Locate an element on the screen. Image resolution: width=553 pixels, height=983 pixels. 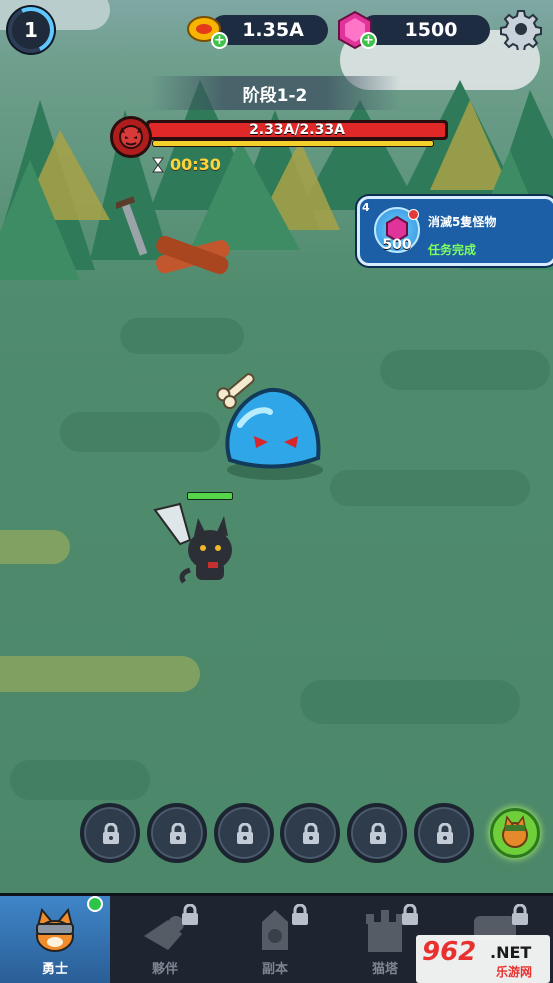
add-gold-button: + is located at coordinates (219, 40).